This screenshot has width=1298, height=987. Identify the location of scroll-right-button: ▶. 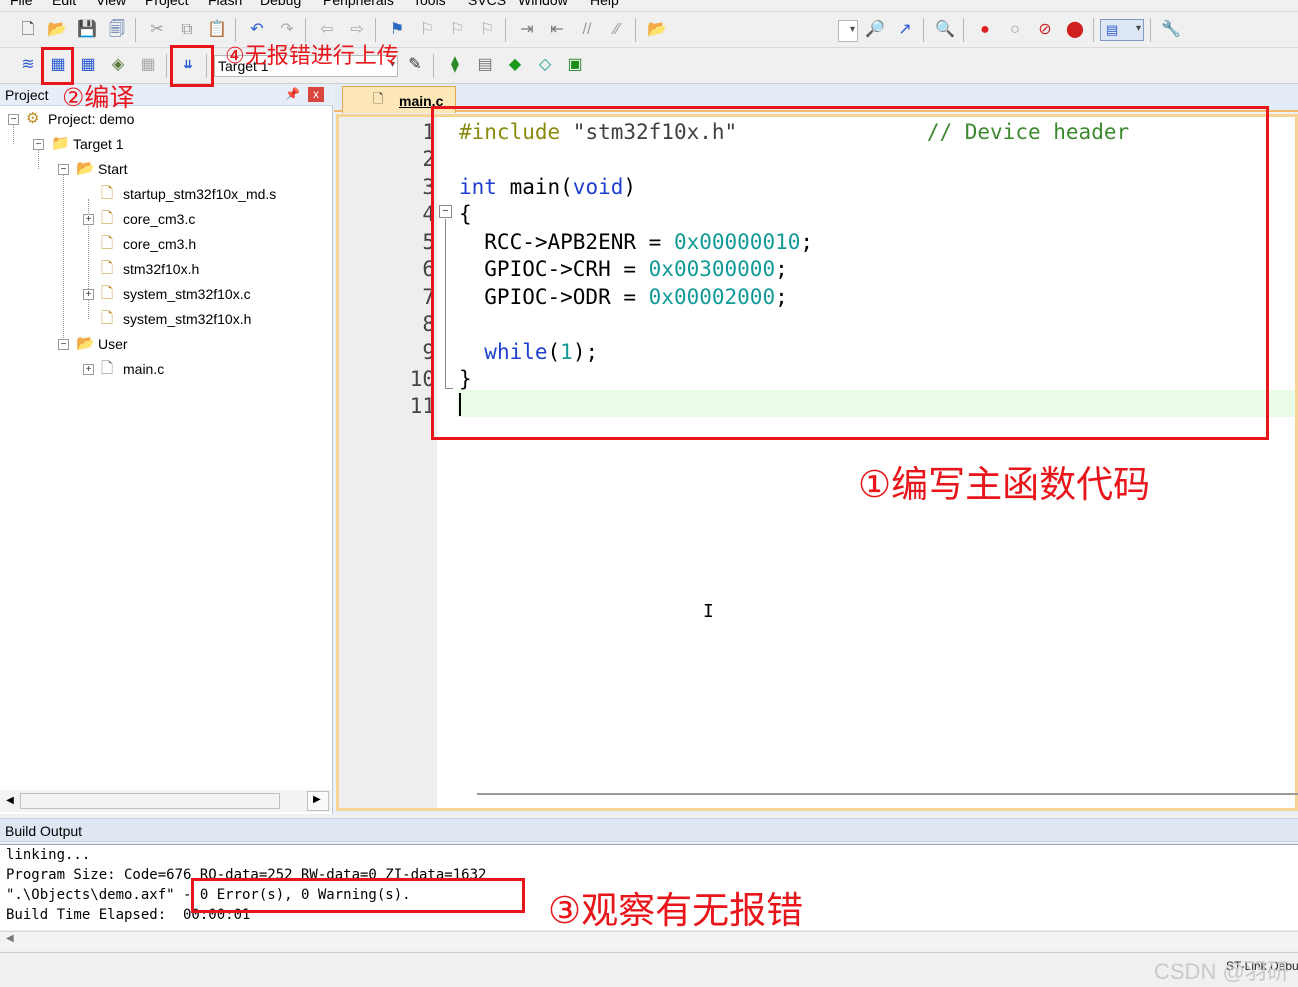
(318, 801).